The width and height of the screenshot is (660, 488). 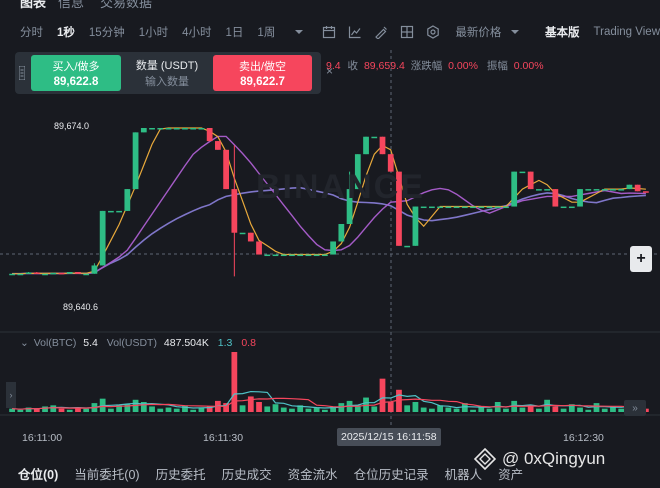 What do you see at coordinates (329, 32) in the screenshot?
I see `calendar-icon` at bounding box center [329, 32].